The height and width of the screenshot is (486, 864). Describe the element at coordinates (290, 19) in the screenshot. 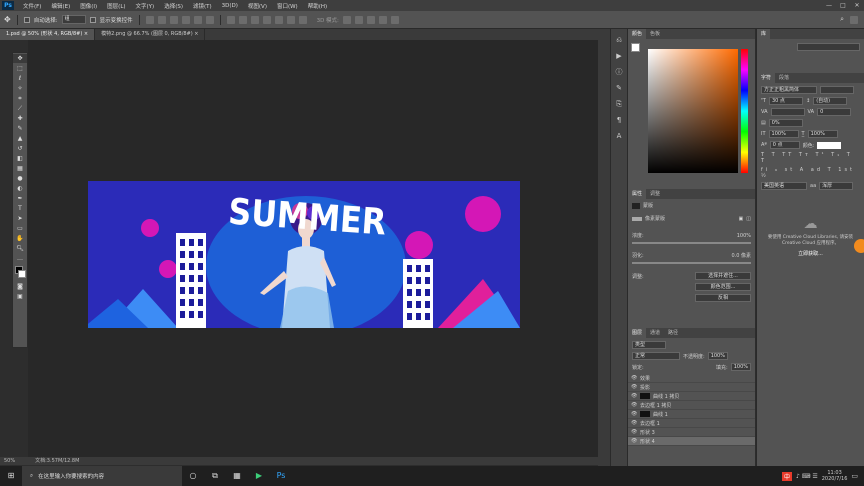

I see `distribute-right-icon` at that location.